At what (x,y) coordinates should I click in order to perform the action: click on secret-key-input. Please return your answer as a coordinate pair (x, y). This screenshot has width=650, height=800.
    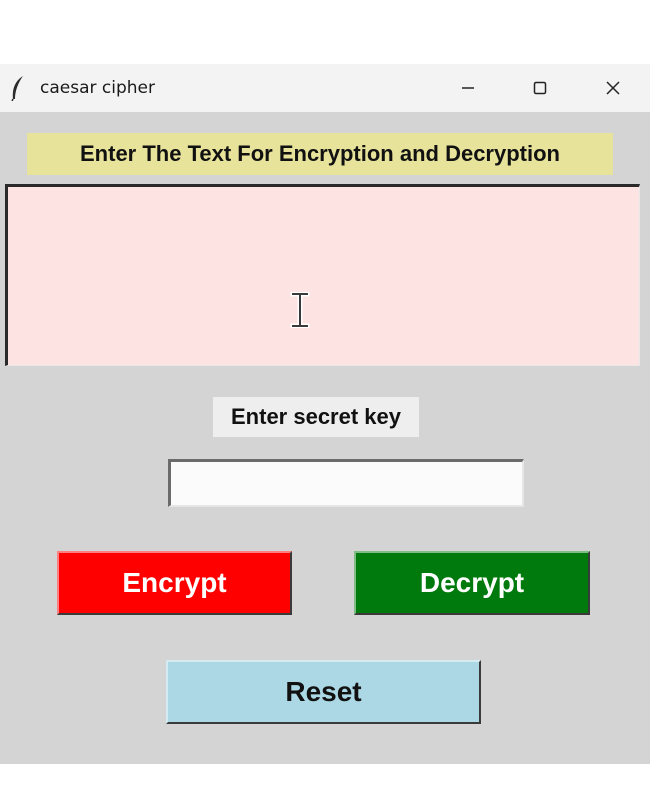
    Looking at the image, I should click on (346, 483).